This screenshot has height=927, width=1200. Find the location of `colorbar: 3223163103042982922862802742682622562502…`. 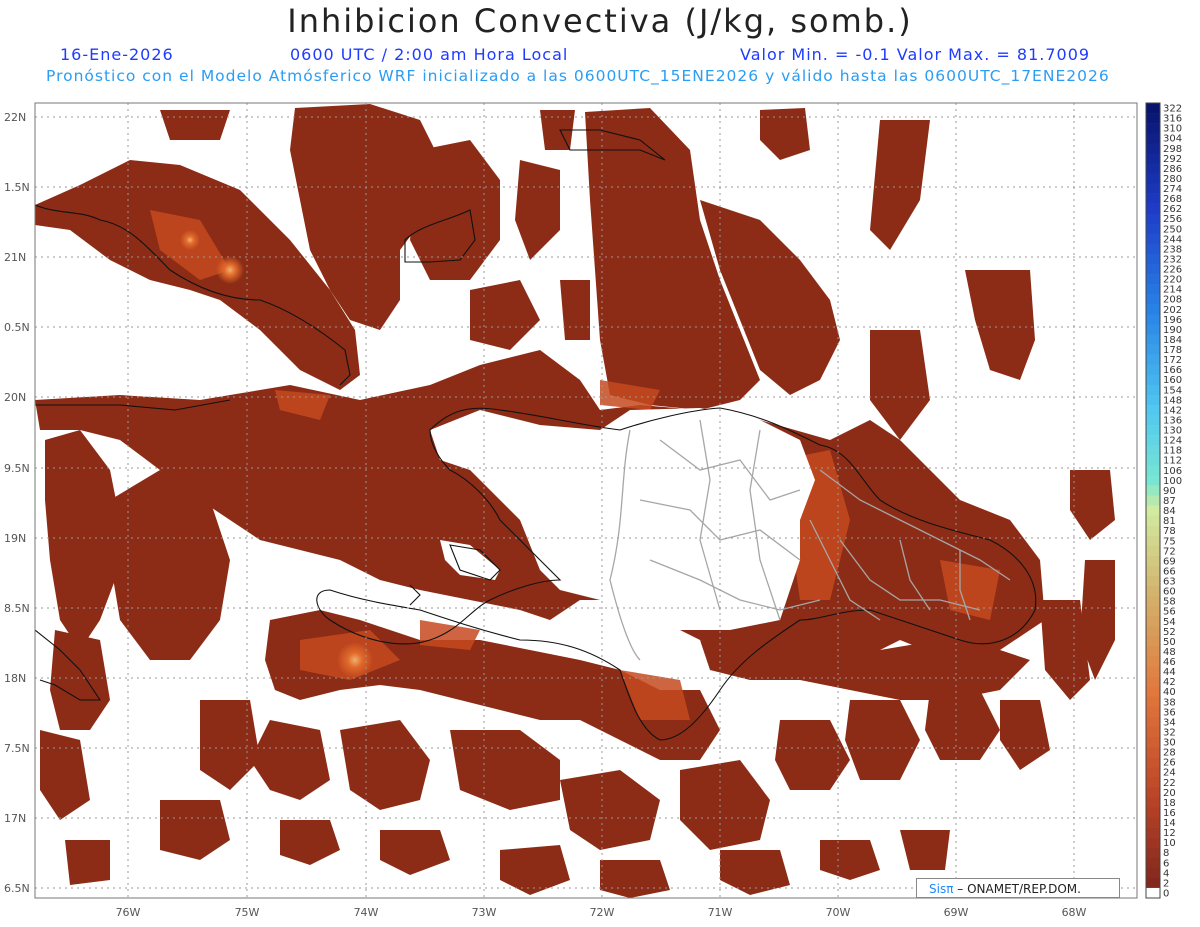

colorbar: 3223163103042982922862802742682622562502… is located at coordinates (1163, 500).